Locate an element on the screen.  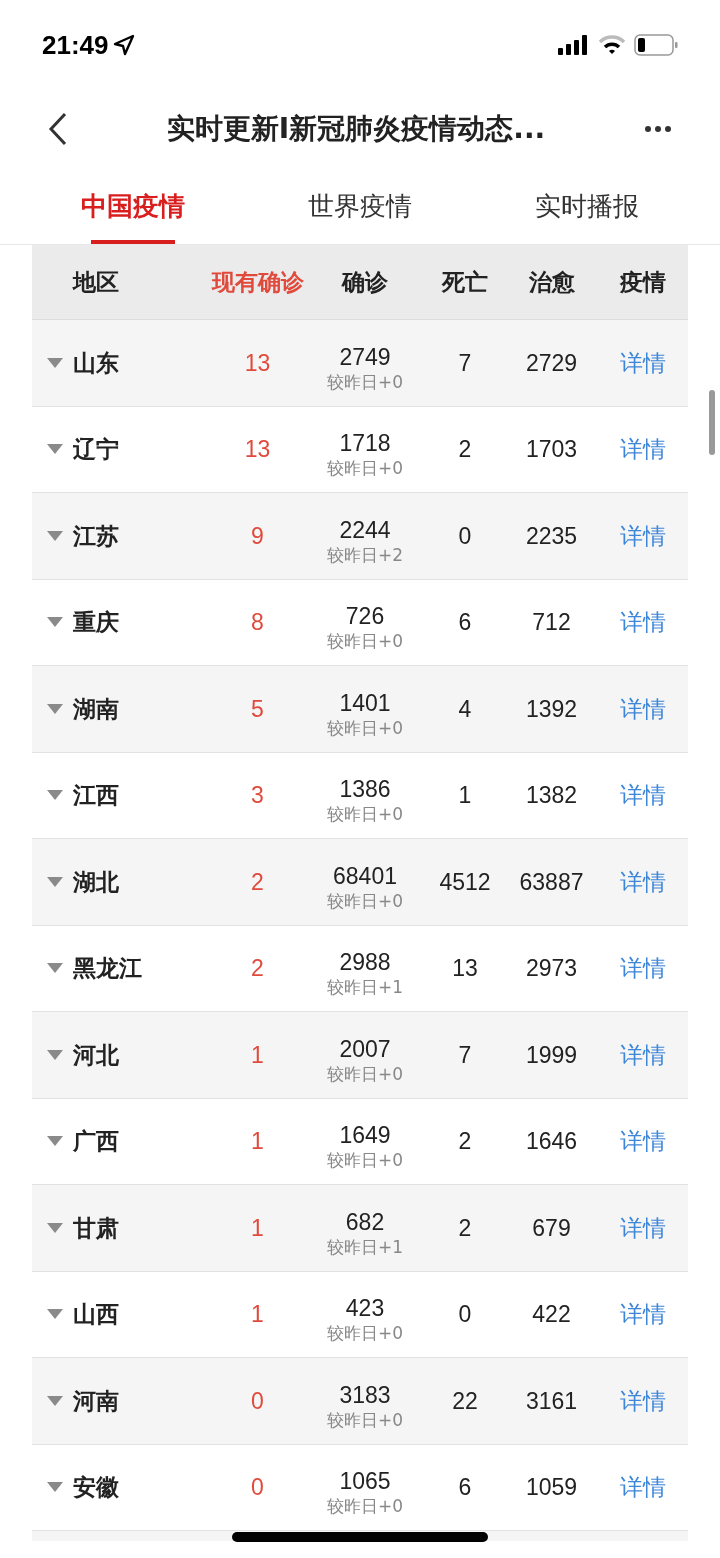
deaths: 22 is located at coordinates (465, 1401).